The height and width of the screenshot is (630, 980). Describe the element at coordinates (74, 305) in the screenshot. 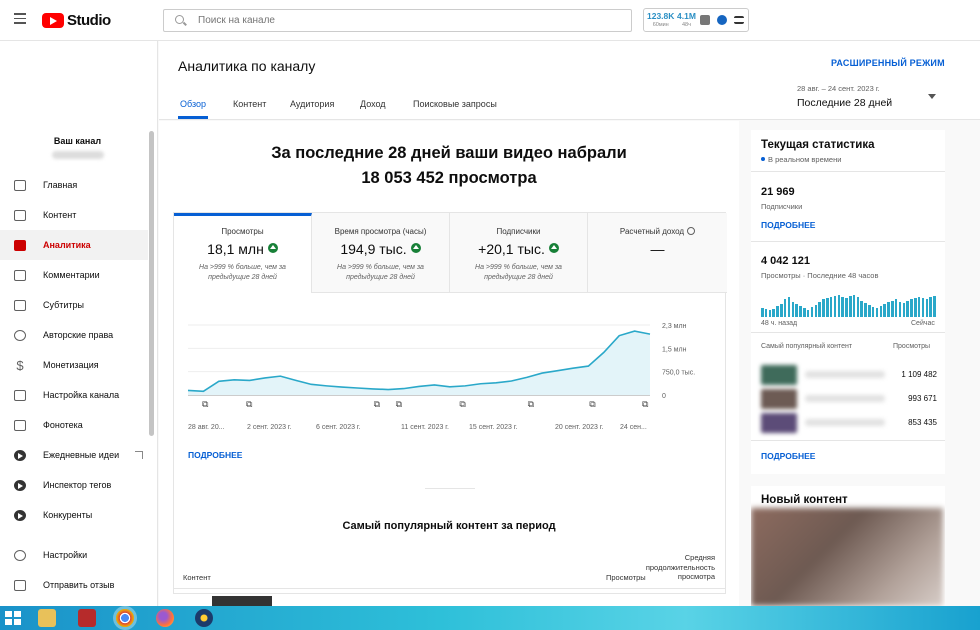

I see `sidebar-item-subtitles: Субтитры` at that location.